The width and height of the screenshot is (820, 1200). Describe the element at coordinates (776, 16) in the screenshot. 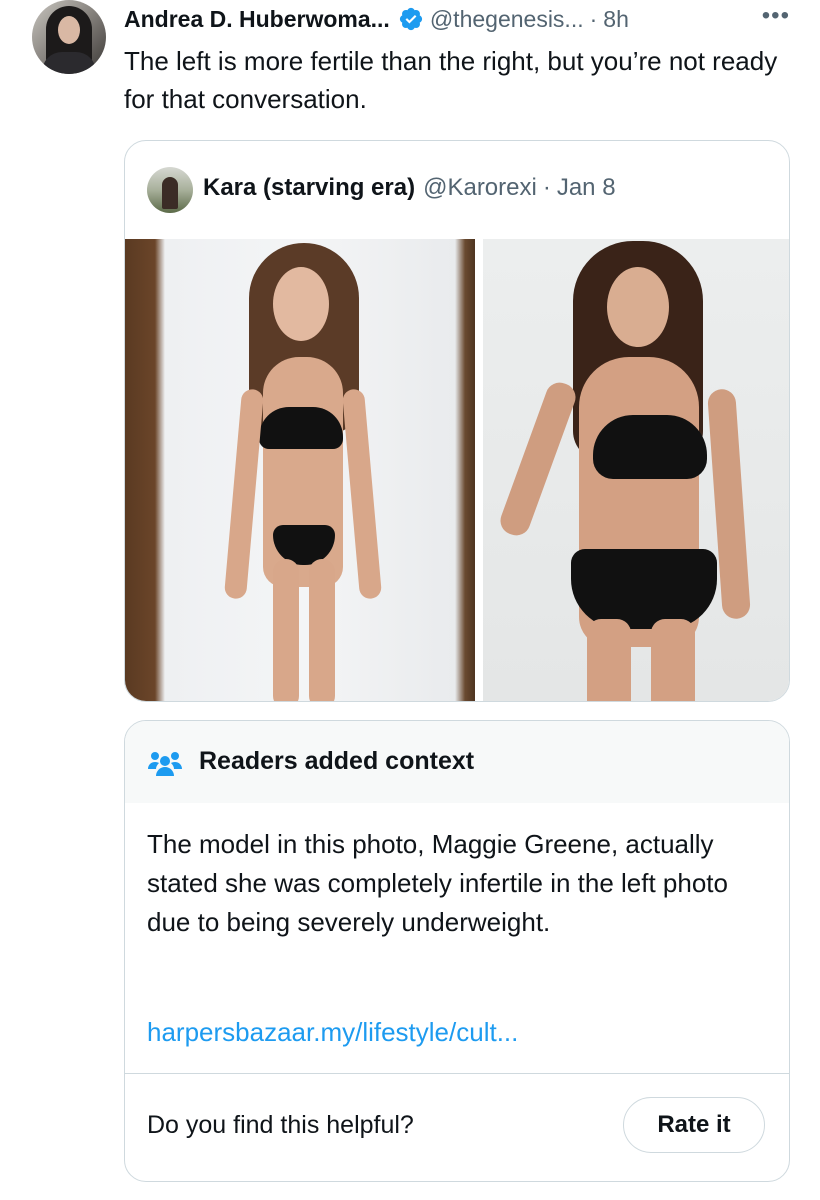

I see `more-options-icon: •••` at that location.